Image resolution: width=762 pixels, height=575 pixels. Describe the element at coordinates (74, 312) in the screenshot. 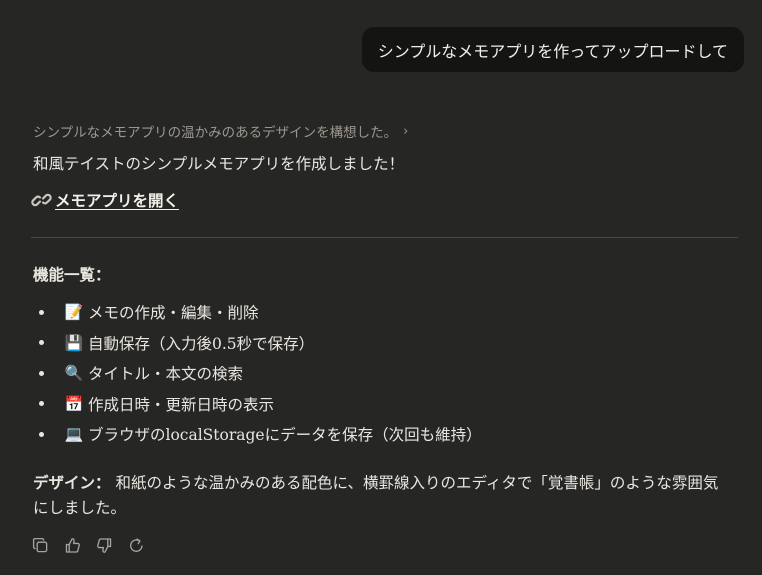

I see `memo-icon: 📝` at that location.